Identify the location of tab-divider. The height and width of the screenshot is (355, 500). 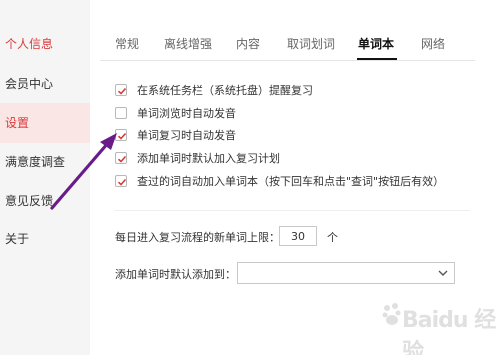
(287, 60).